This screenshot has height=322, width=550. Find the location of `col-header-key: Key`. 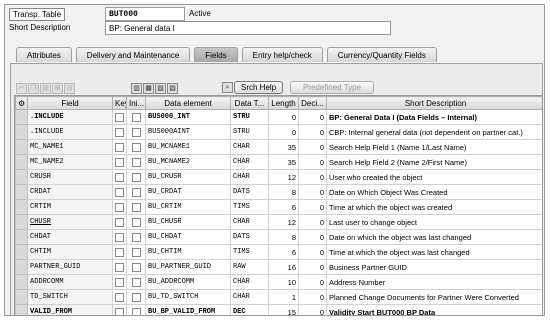

col-header-key: Key is located at coordinates (119, 103).